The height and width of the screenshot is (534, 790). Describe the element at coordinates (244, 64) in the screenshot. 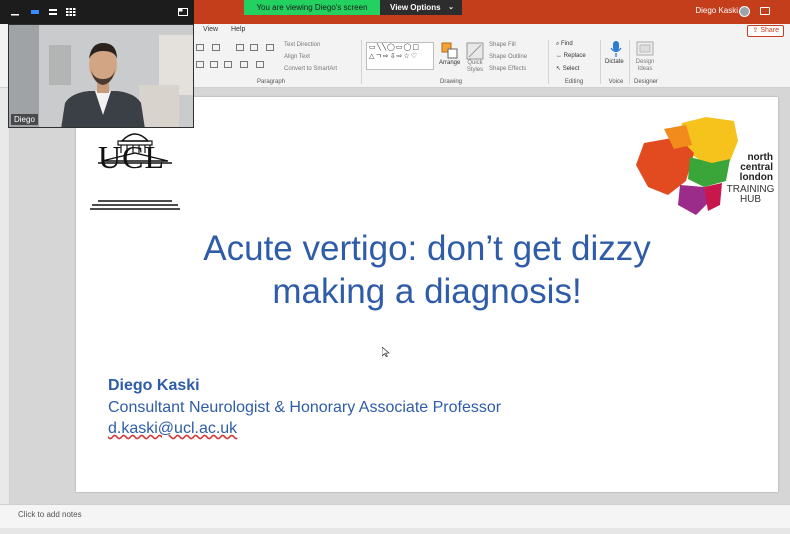

I see `justify-icon` at that location.